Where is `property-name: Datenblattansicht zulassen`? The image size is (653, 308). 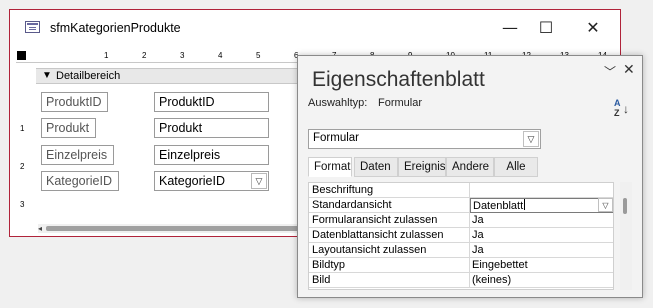
property-name: Datenblattansicht zulassen is located at coordinates (378, 235).